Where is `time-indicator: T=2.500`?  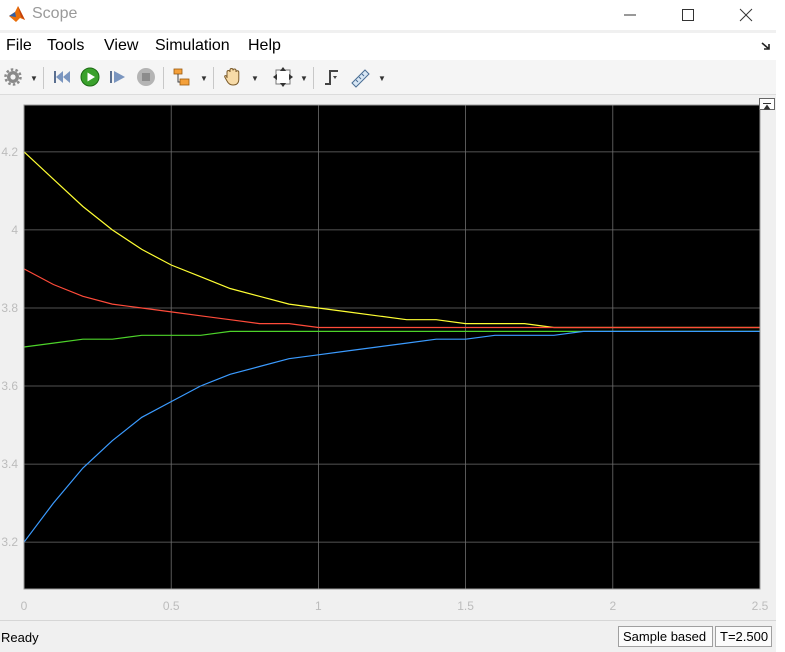
time-indicator: T=2.500 is located at coordinates (743, 636).